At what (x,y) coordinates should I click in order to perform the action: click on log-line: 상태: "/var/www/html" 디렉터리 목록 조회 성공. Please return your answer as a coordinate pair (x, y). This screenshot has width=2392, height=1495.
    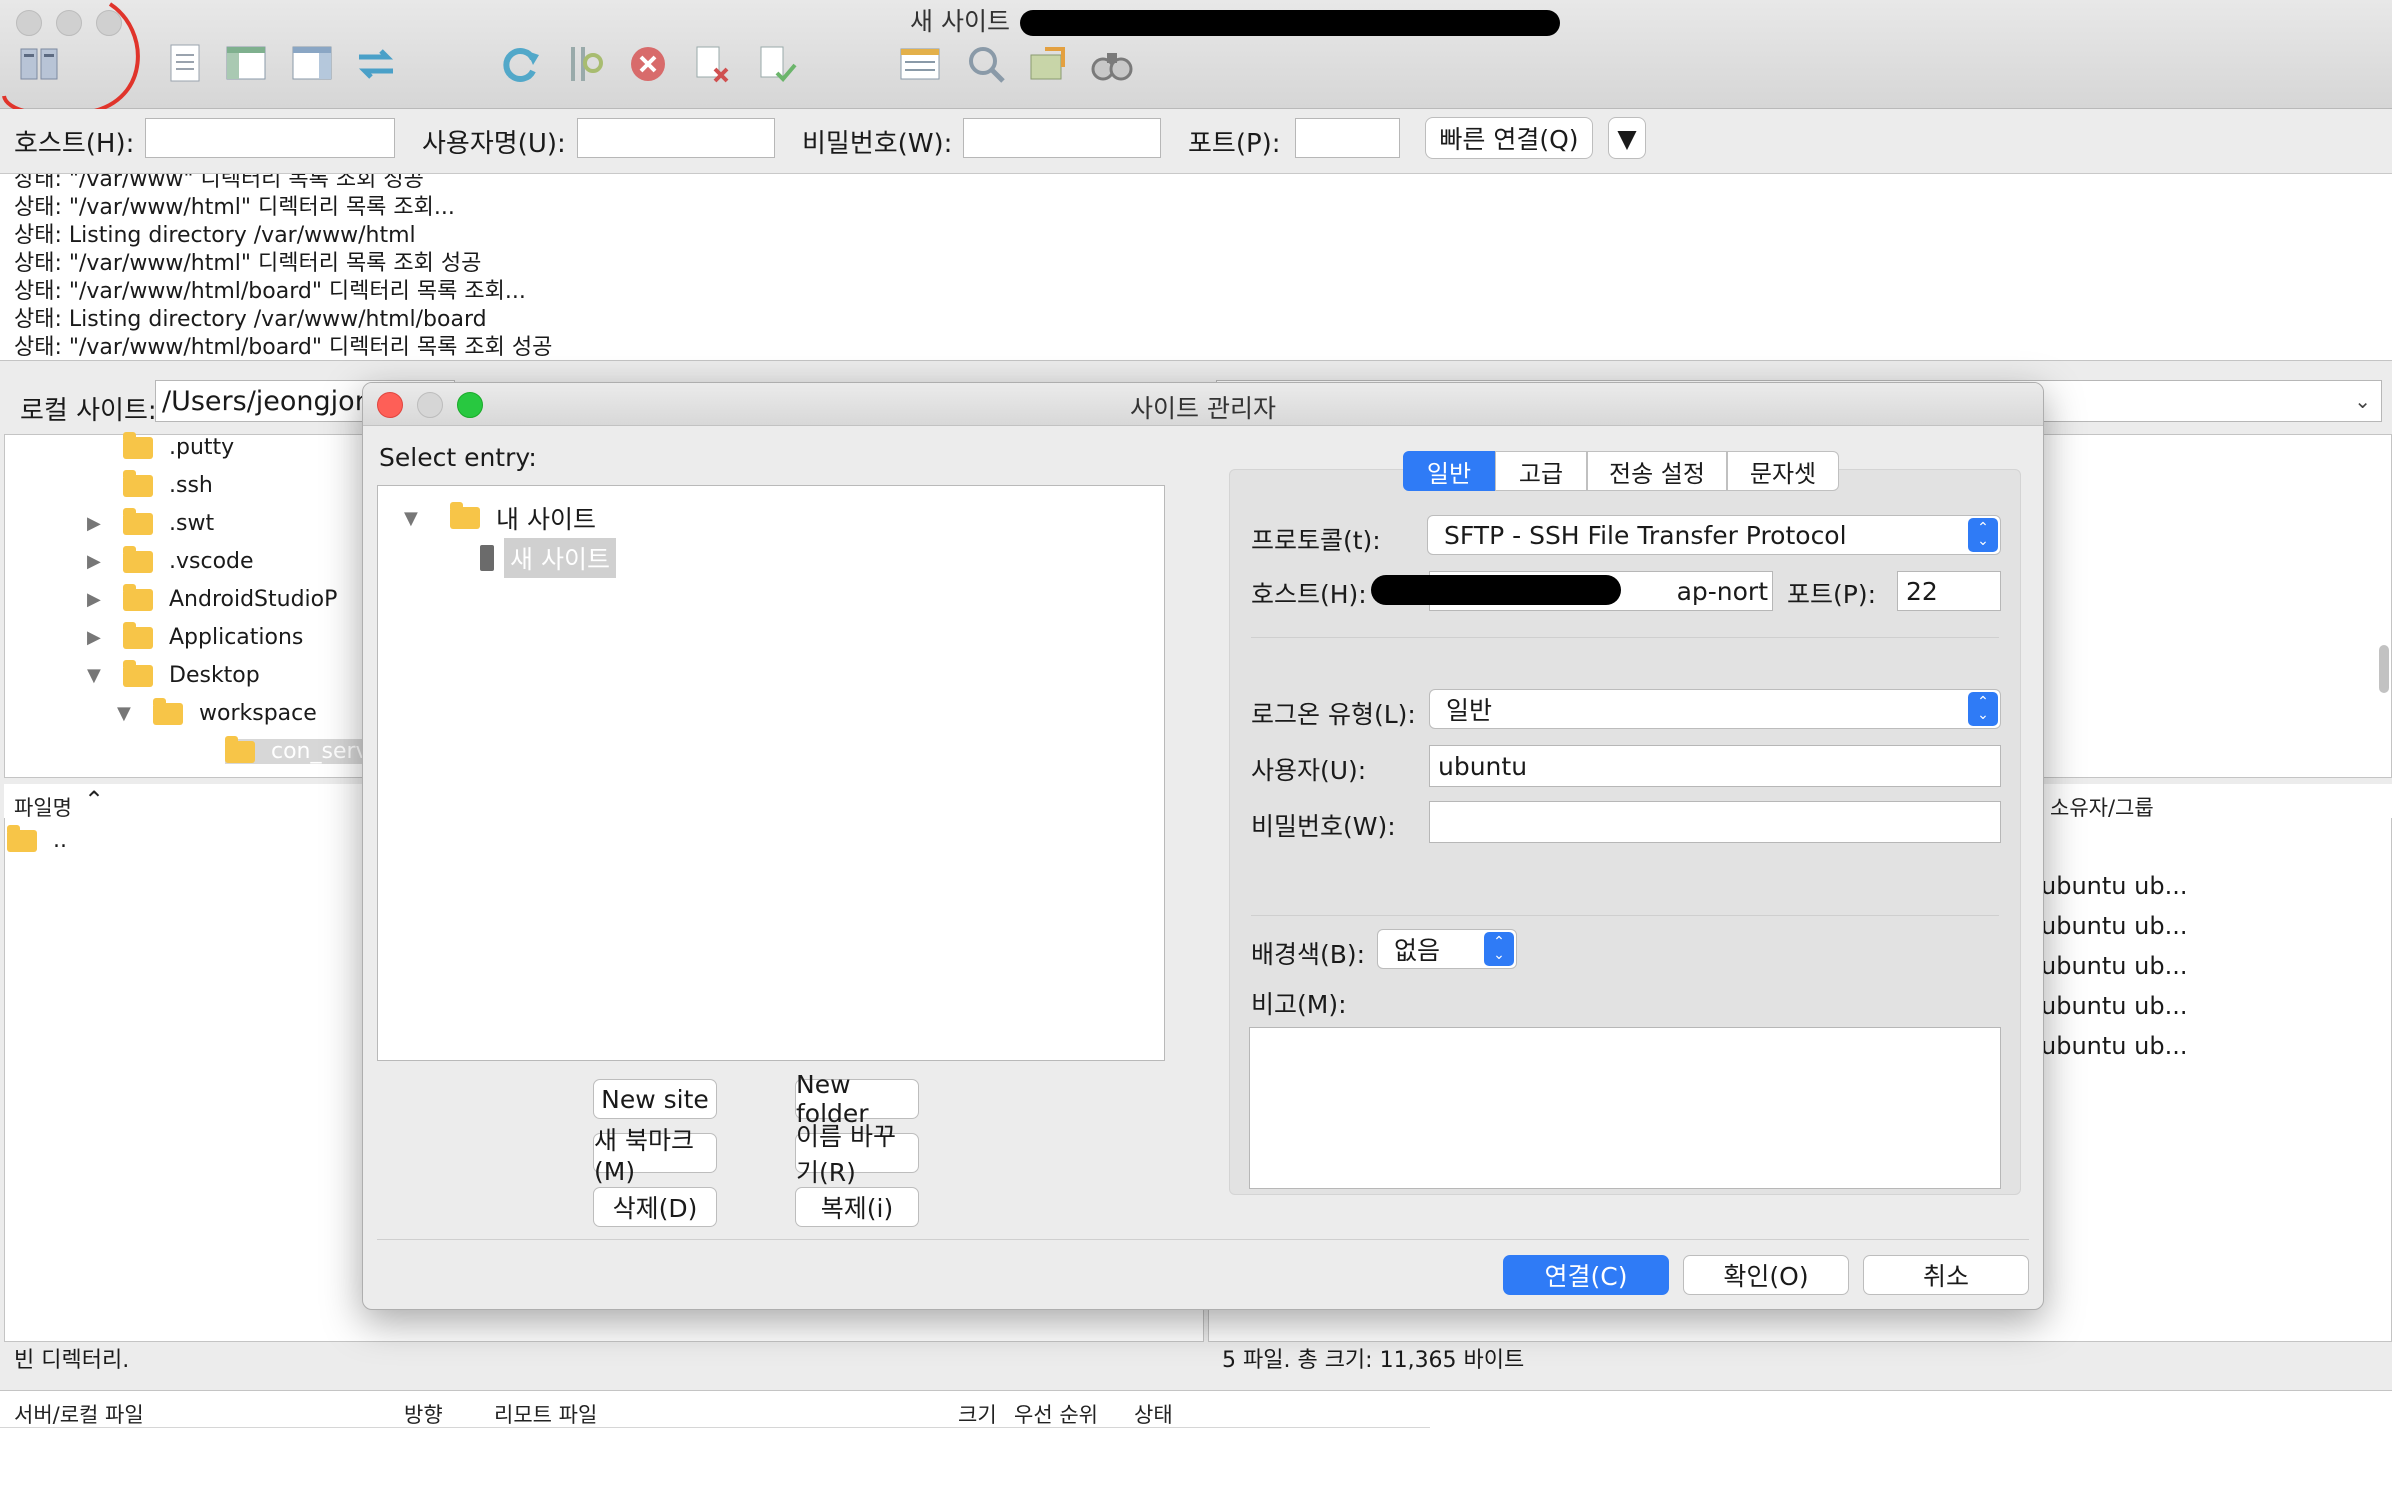
    Looking at the image, I should click on (248, 263).